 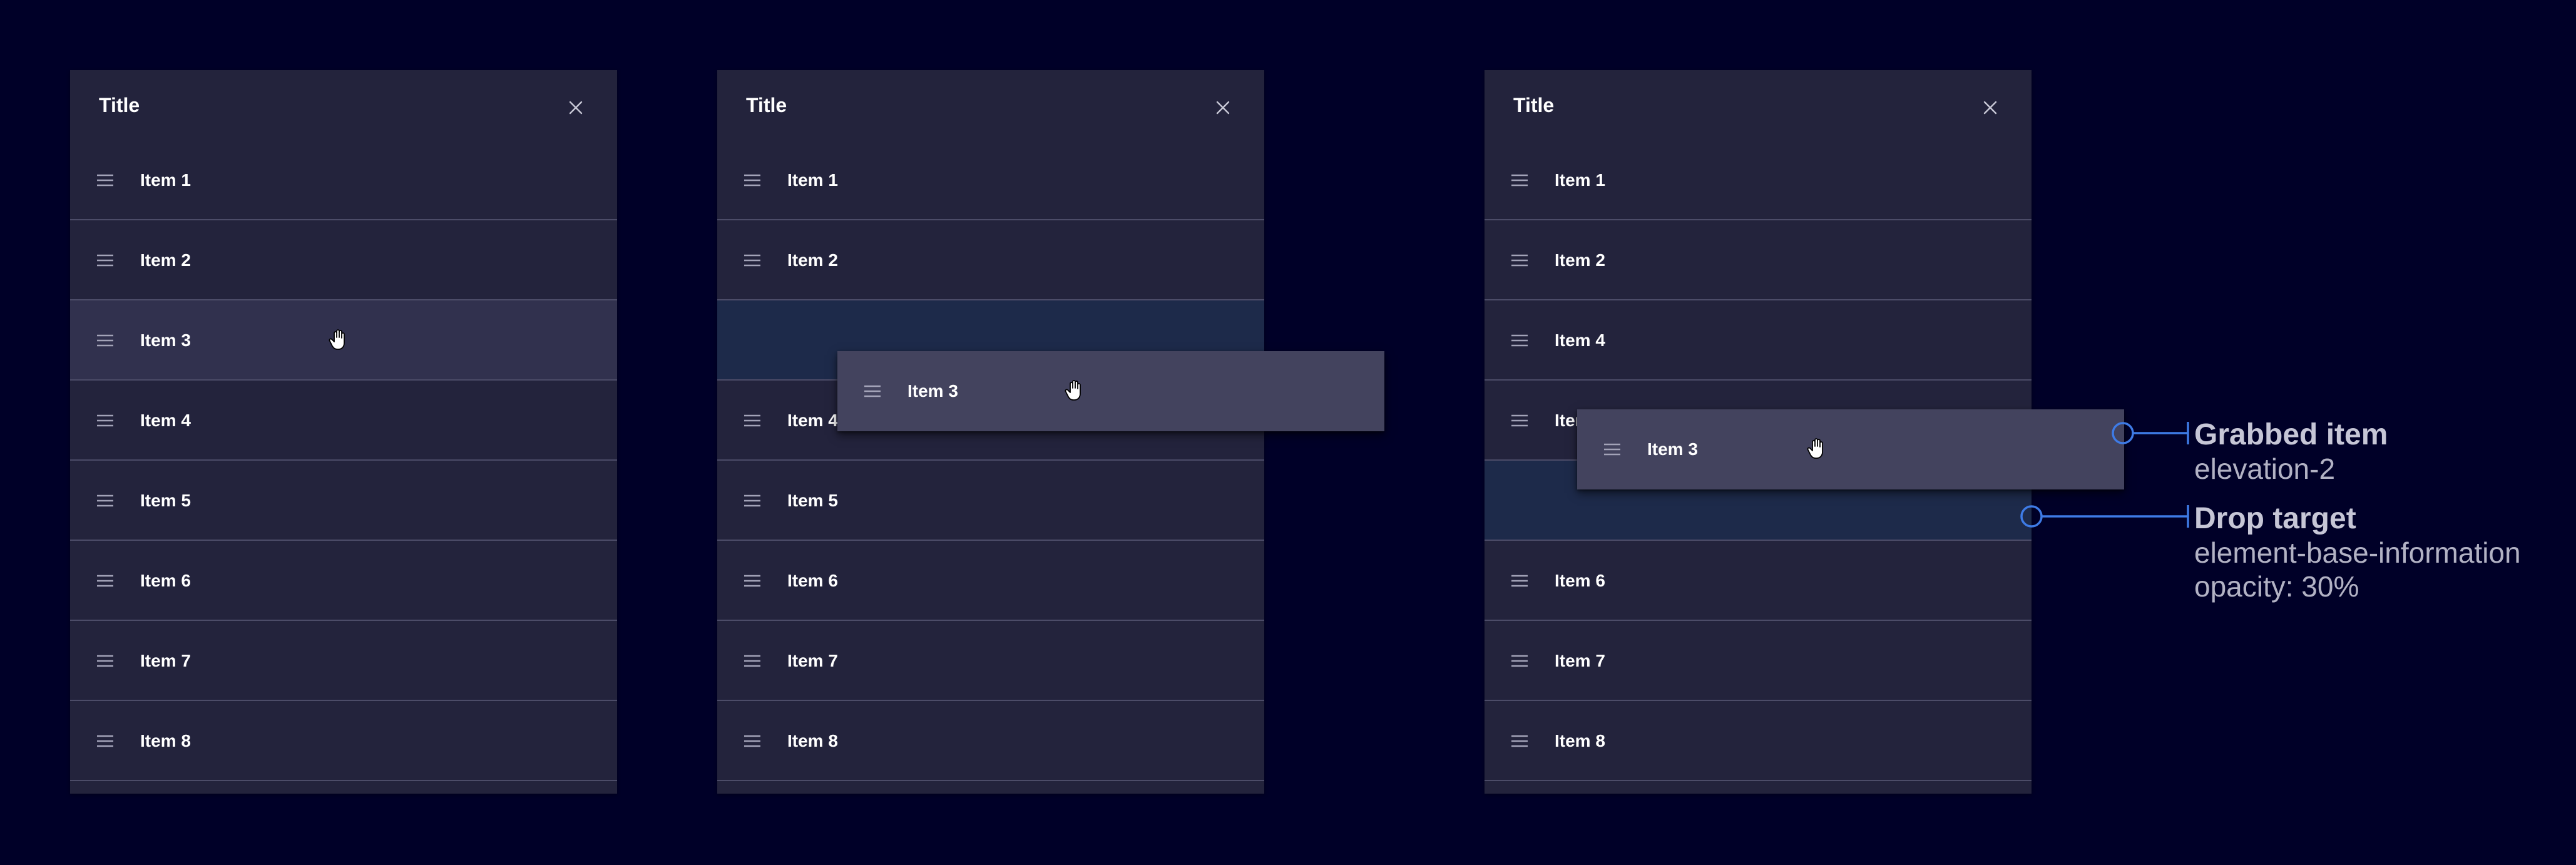 What do you see at coordinates (2150, 433) in the screenshot?
I see `grabbed-item-connector` at bounding box center [2150, 433].